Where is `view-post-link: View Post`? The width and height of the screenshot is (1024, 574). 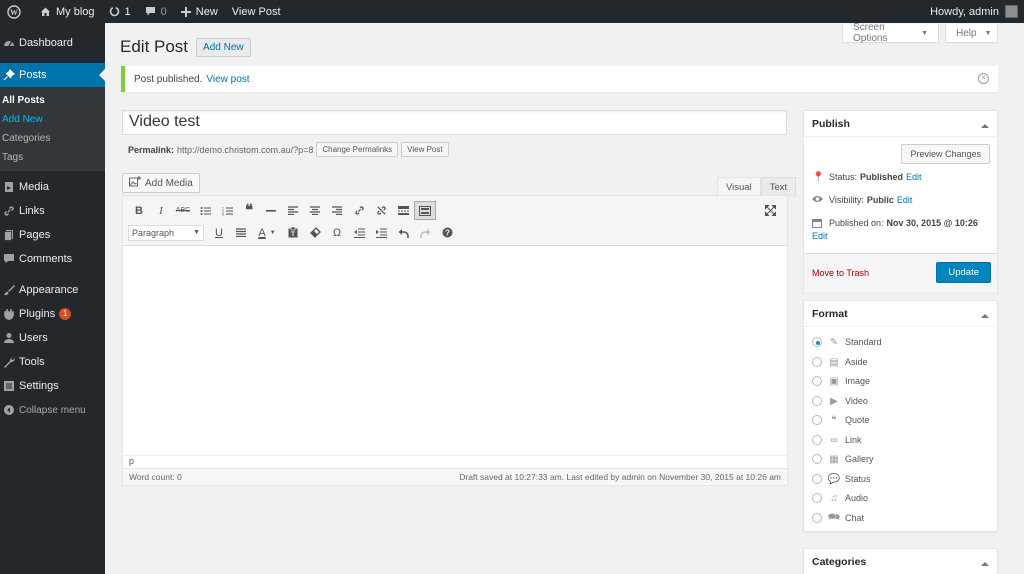
view-post-link: View Post is located at coordinates (256, 11).